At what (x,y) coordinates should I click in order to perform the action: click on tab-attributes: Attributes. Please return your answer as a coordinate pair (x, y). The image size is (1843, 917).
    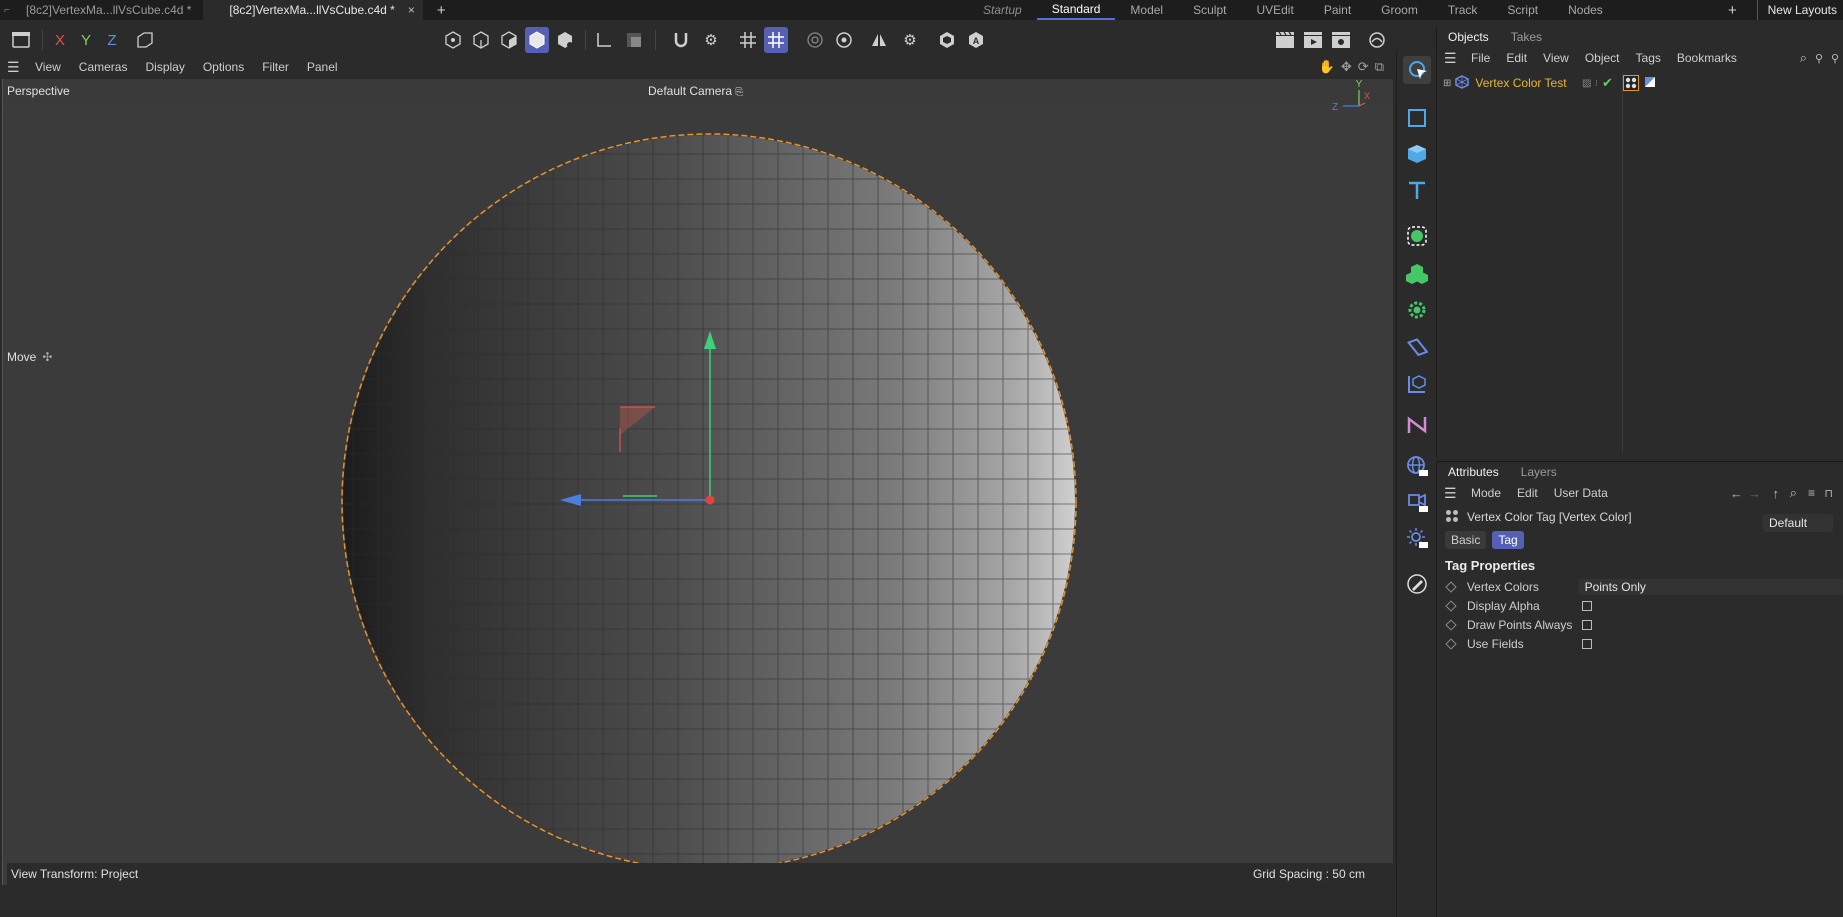
    Looking at the image, I should click on (1473, 472).